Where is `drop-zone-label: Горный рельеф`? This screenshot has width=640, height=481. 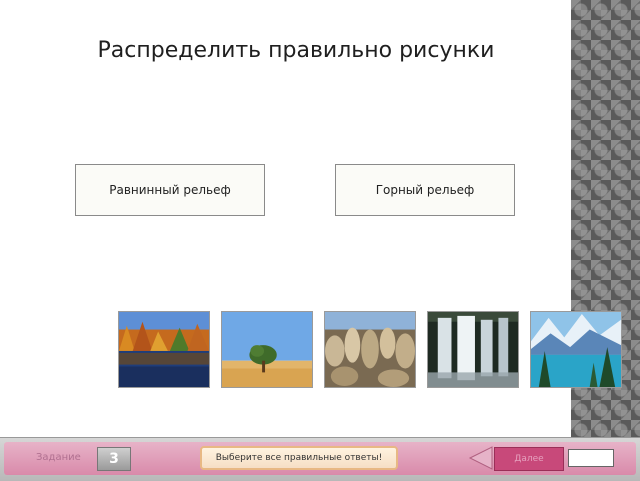
drop-zone-label: Горный рельеф is located at coordinates (425, 190).